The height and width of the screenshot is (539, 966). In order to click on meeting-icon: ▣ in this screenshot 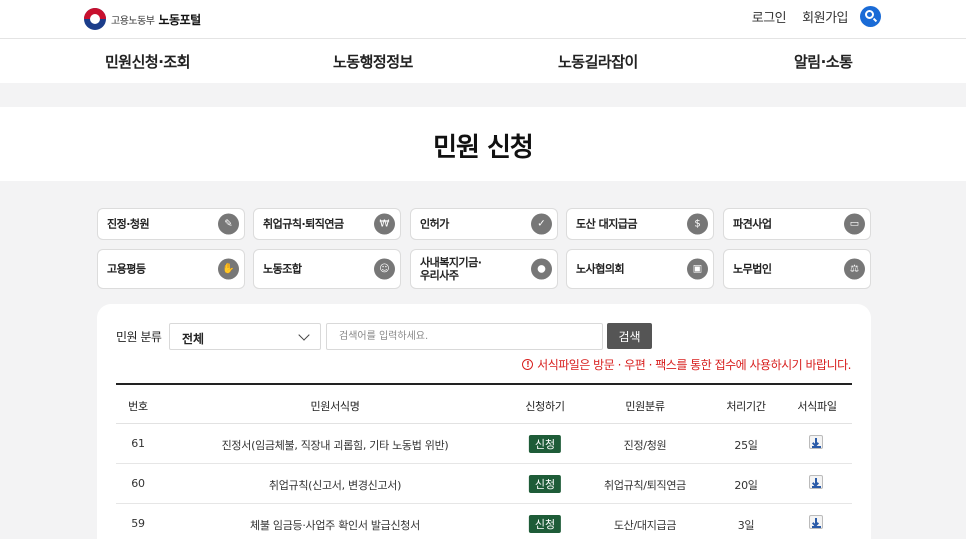, I will do `click(697, 269)`.